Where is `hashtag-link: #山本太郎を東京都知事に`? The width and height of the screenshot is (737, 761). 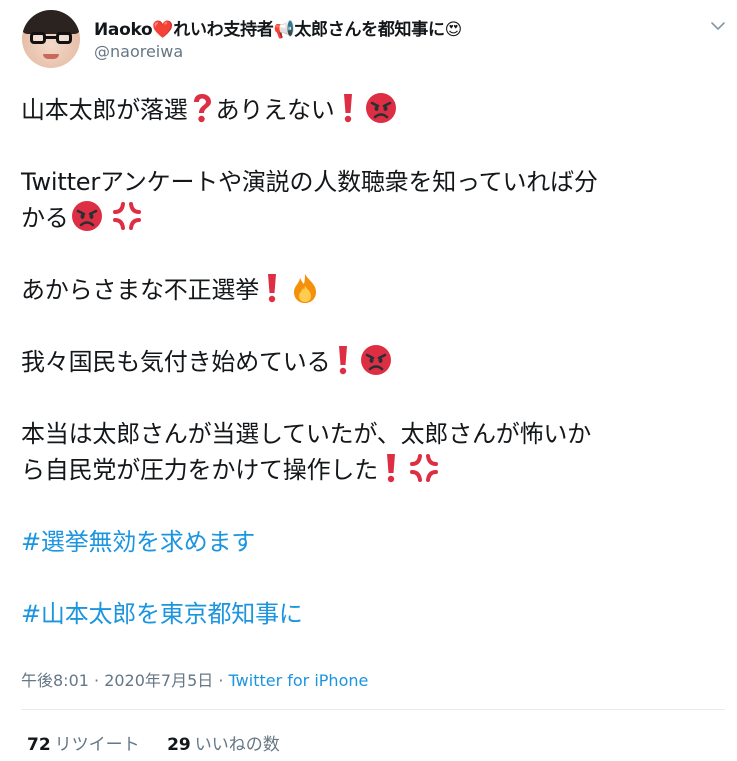
hashtag-link: #山本太郎を東京都知事に is located at coordinates (162, 614).